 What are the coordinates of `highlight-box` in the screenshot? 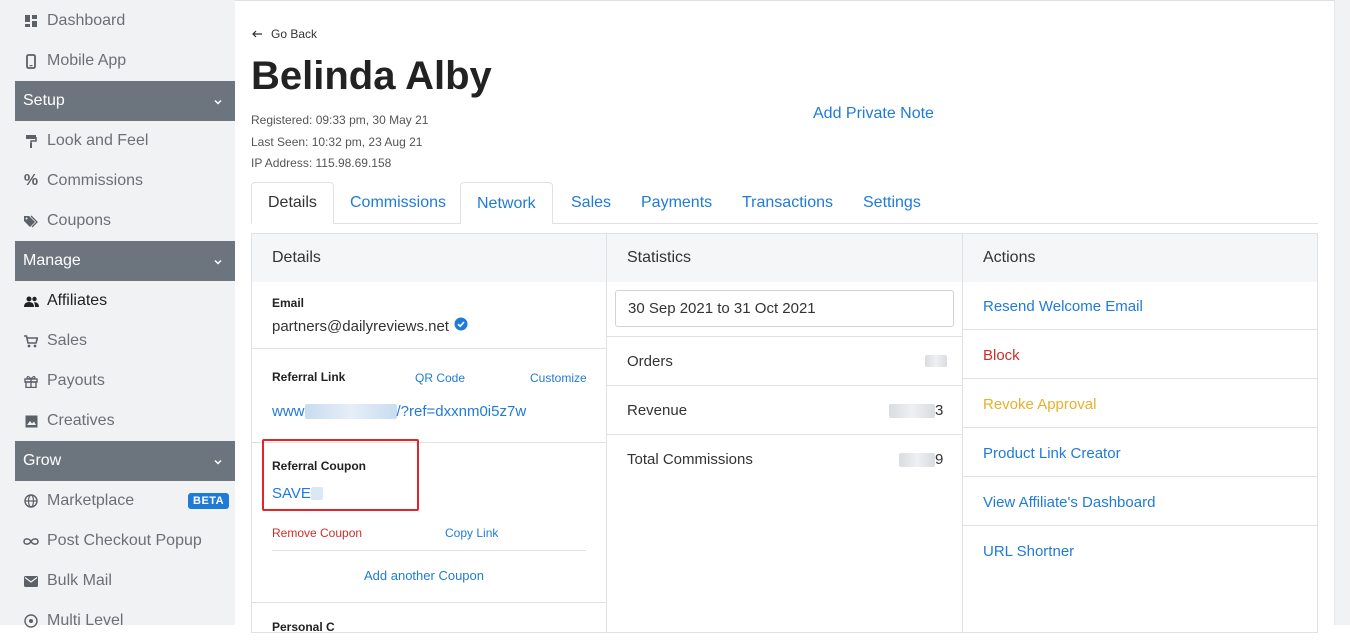 It's located at (340, 475).